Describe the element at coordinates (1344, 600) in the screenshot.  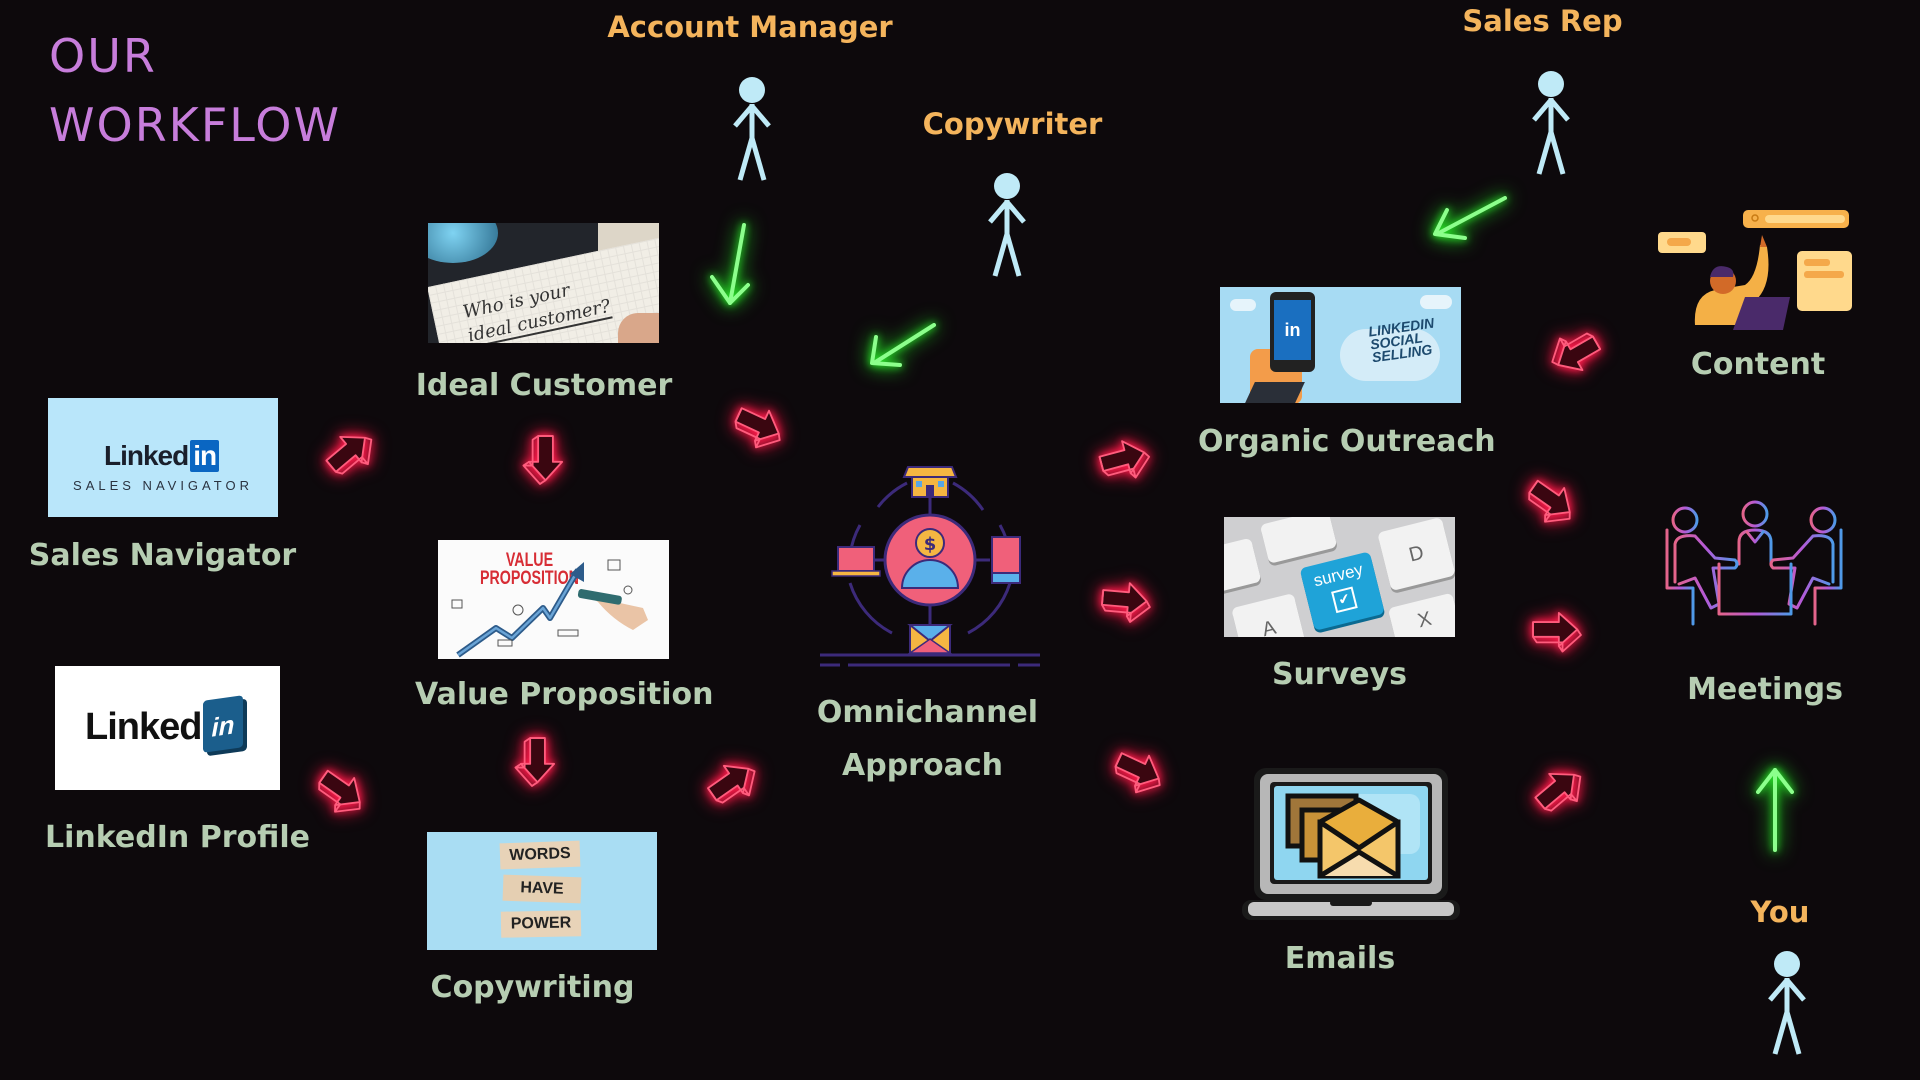
I see `checkbox-check-icon: ✔` at that location.